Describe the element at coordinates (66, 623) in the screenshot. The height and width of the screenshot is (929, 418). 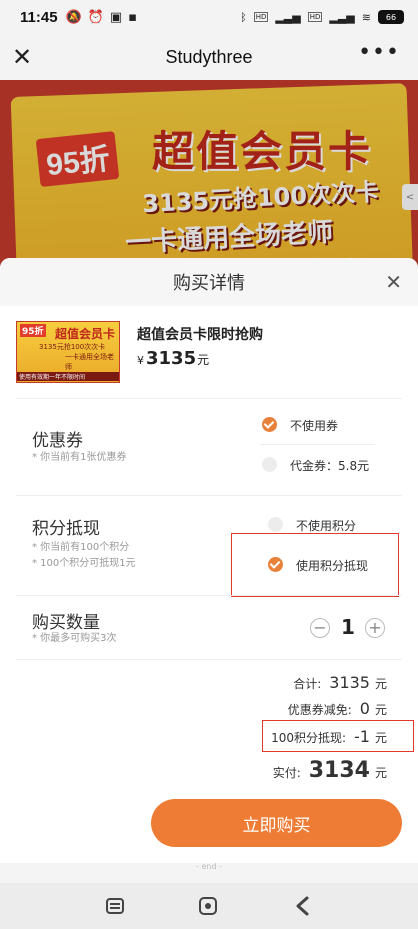
I see `quantity-title: 购买数量` at that location.